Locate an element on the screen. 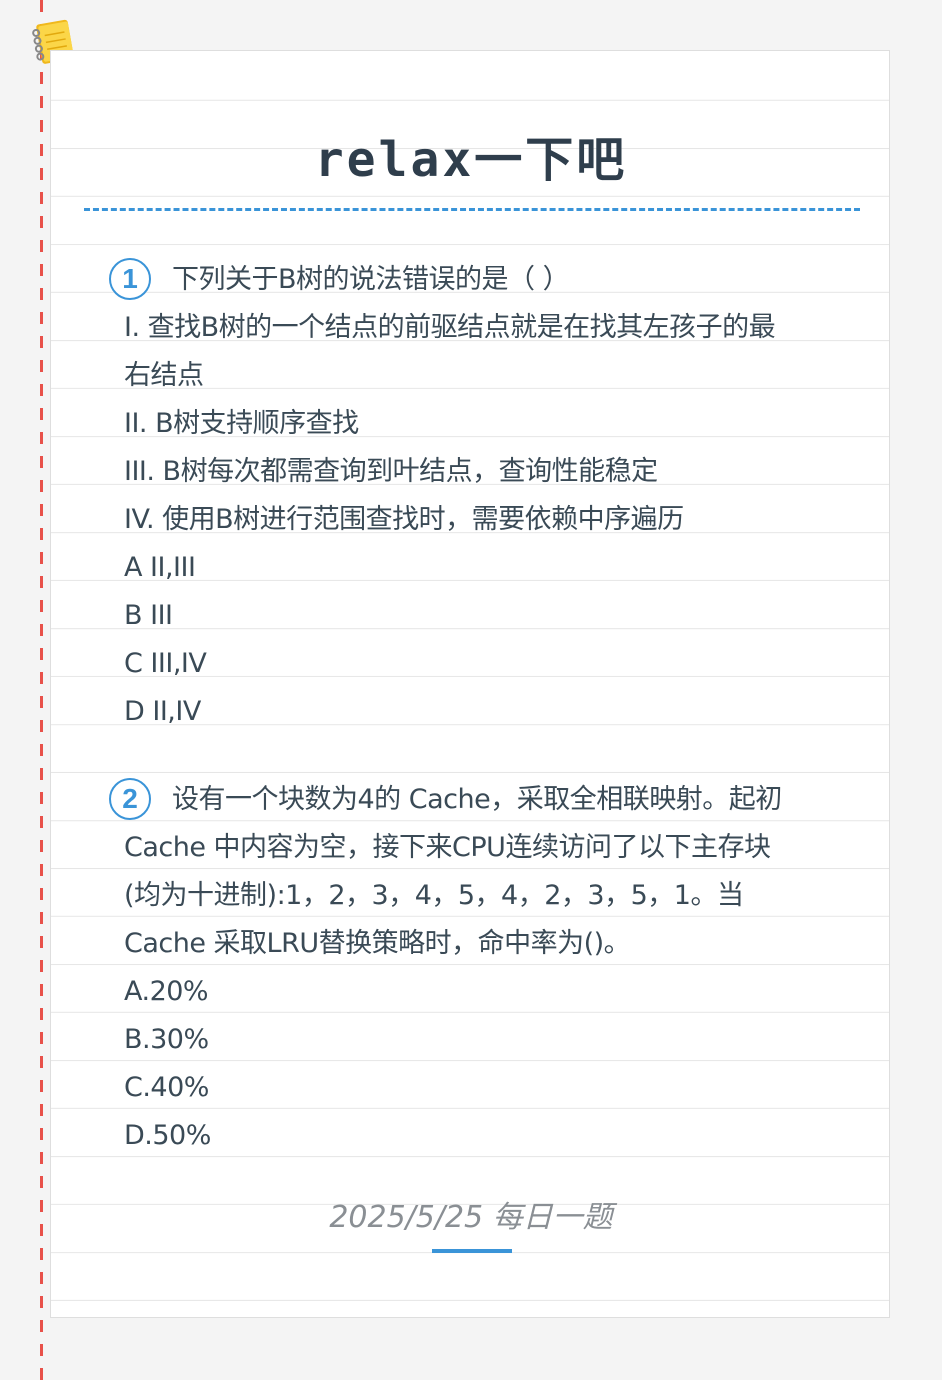  question-1-stem: 下列关于B树的说法错误的是（ ） is located at coordinates (371, 279).